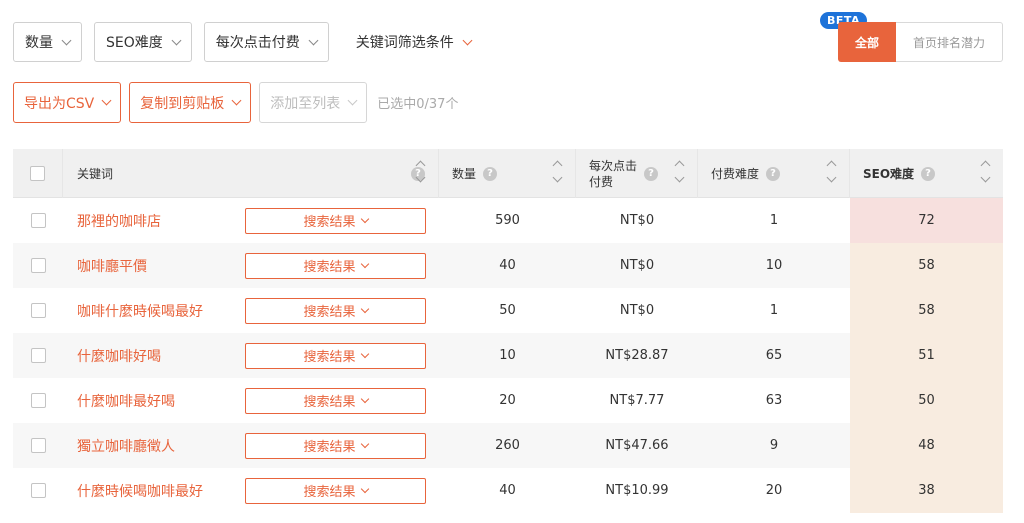 The image size is (1024, 523). I want to click on keyword-link: 那裡的咖啡店, so click(119, 221).